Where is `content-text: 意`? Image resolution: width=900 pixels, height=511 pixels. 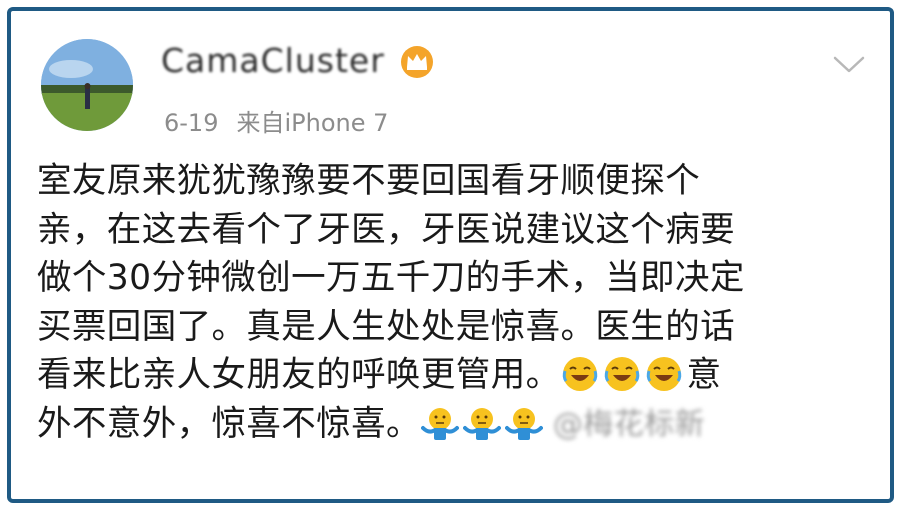
content-text: 意 is located at coordinates (704, 375).